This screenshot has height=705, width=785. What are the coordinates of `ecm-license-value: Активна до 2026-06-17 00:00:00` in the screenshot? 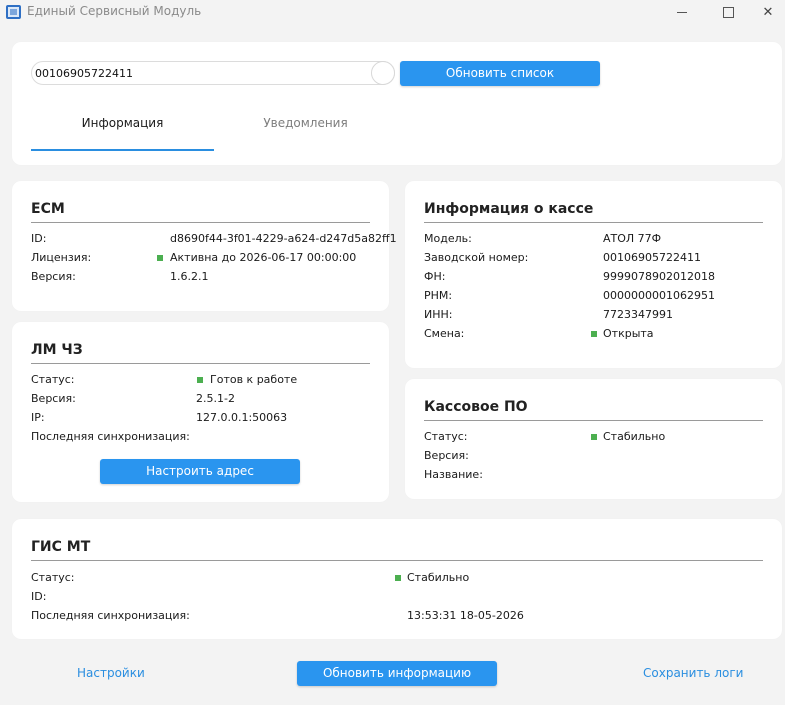 It's located at (263, 257).